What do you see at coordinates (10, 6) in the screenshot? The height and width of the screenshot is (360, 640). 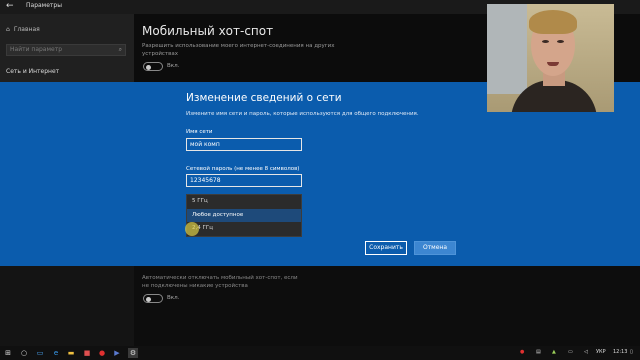 I see `back-arrow-icon: ←` at bounding box center [10, 6].